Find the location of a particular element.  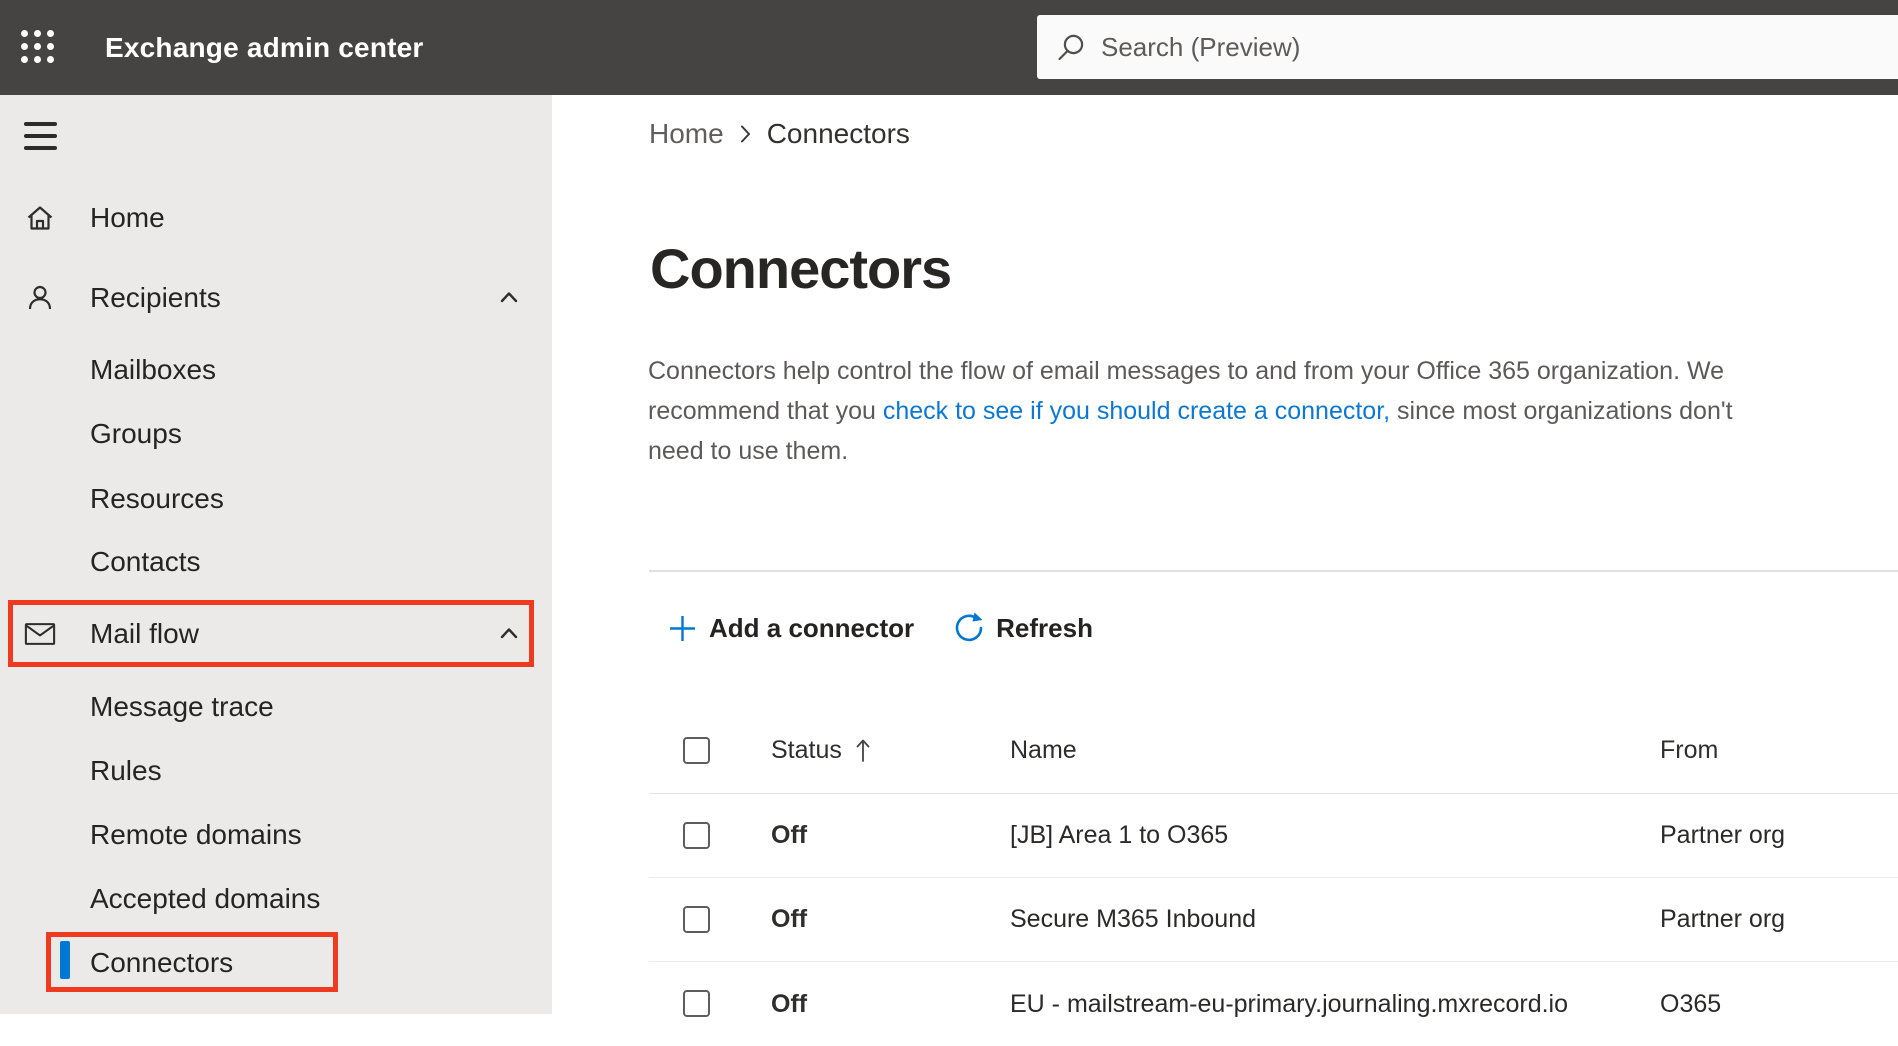

breadcrumb: Home Connectors is located at coordinates (779, 134).